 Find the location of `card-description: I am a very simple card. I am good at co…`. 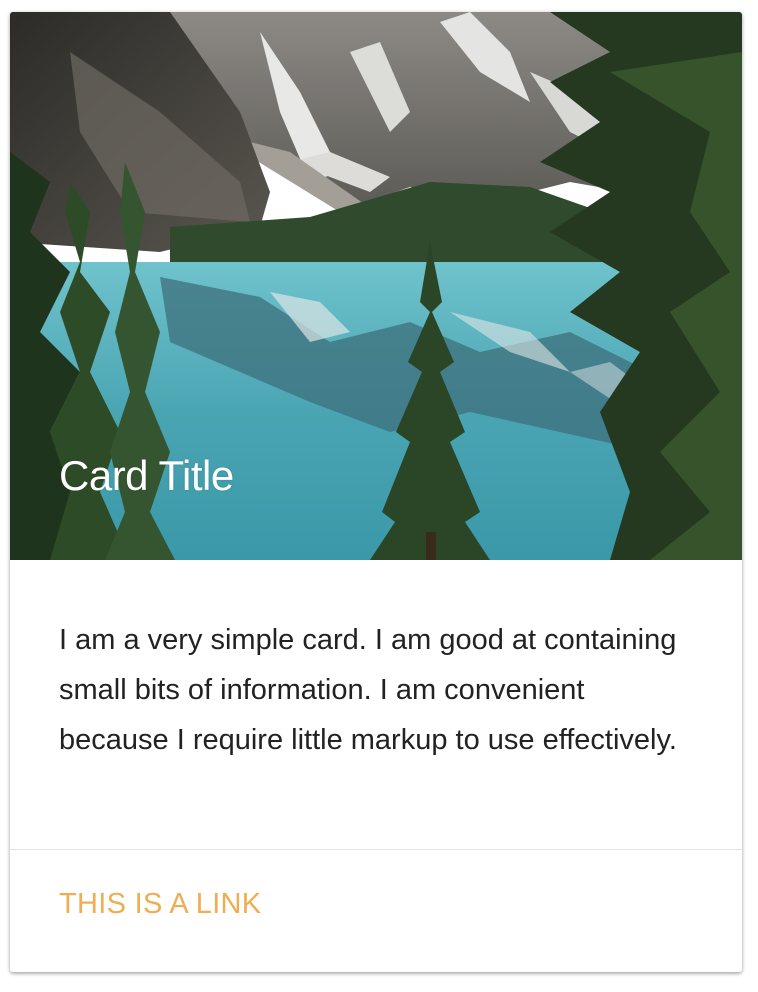

card-description: I am a very simple card. I am good at co… is located at coordinates (368, 690).